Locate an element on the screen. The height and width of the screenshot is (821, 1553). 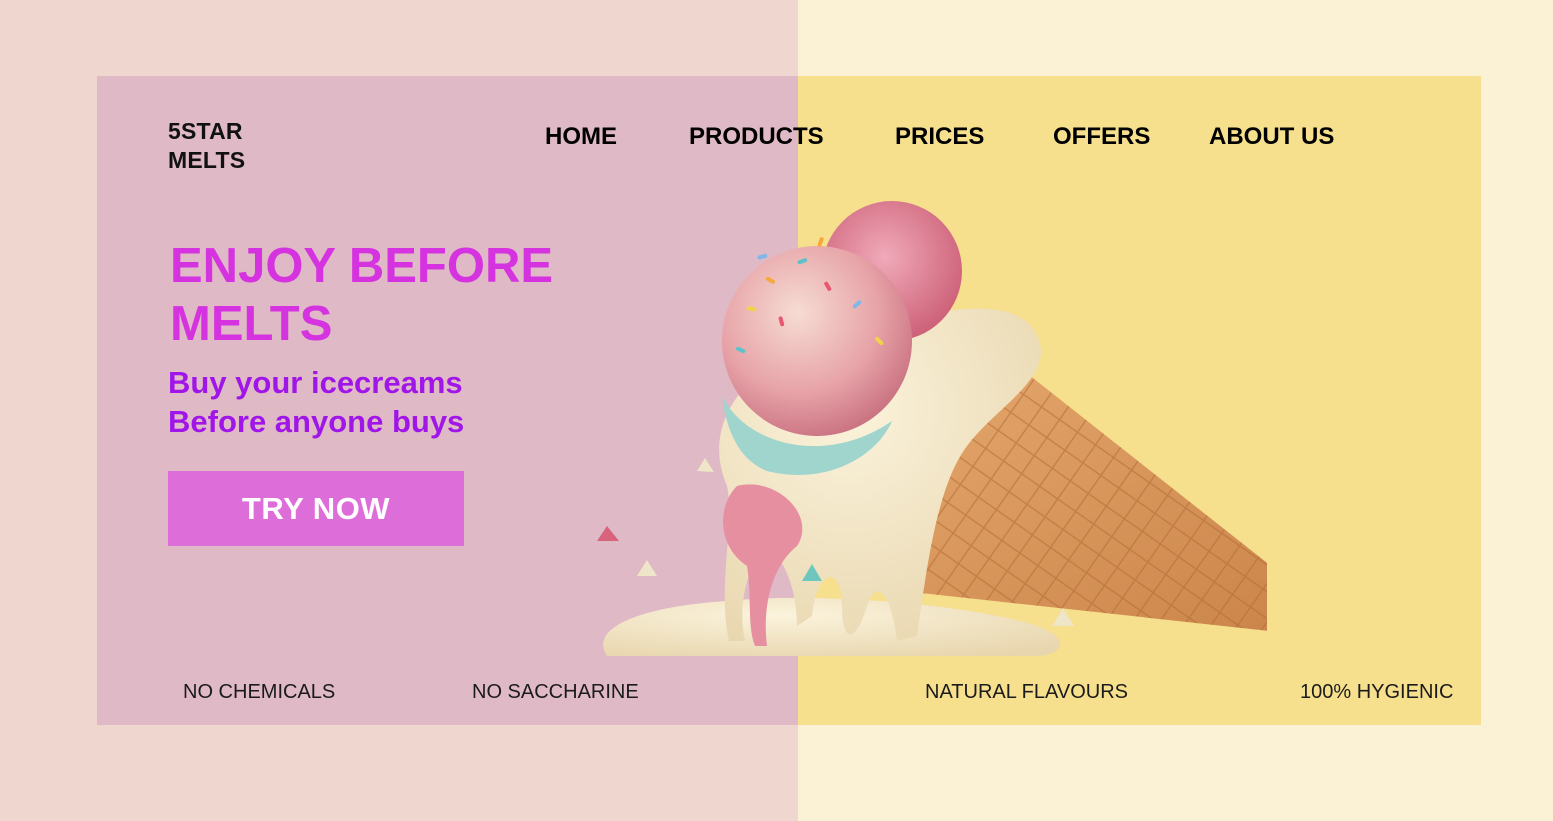
feature-natural-flavours: NATURAL FLAVOURS is located at coordinates (1026, 692).